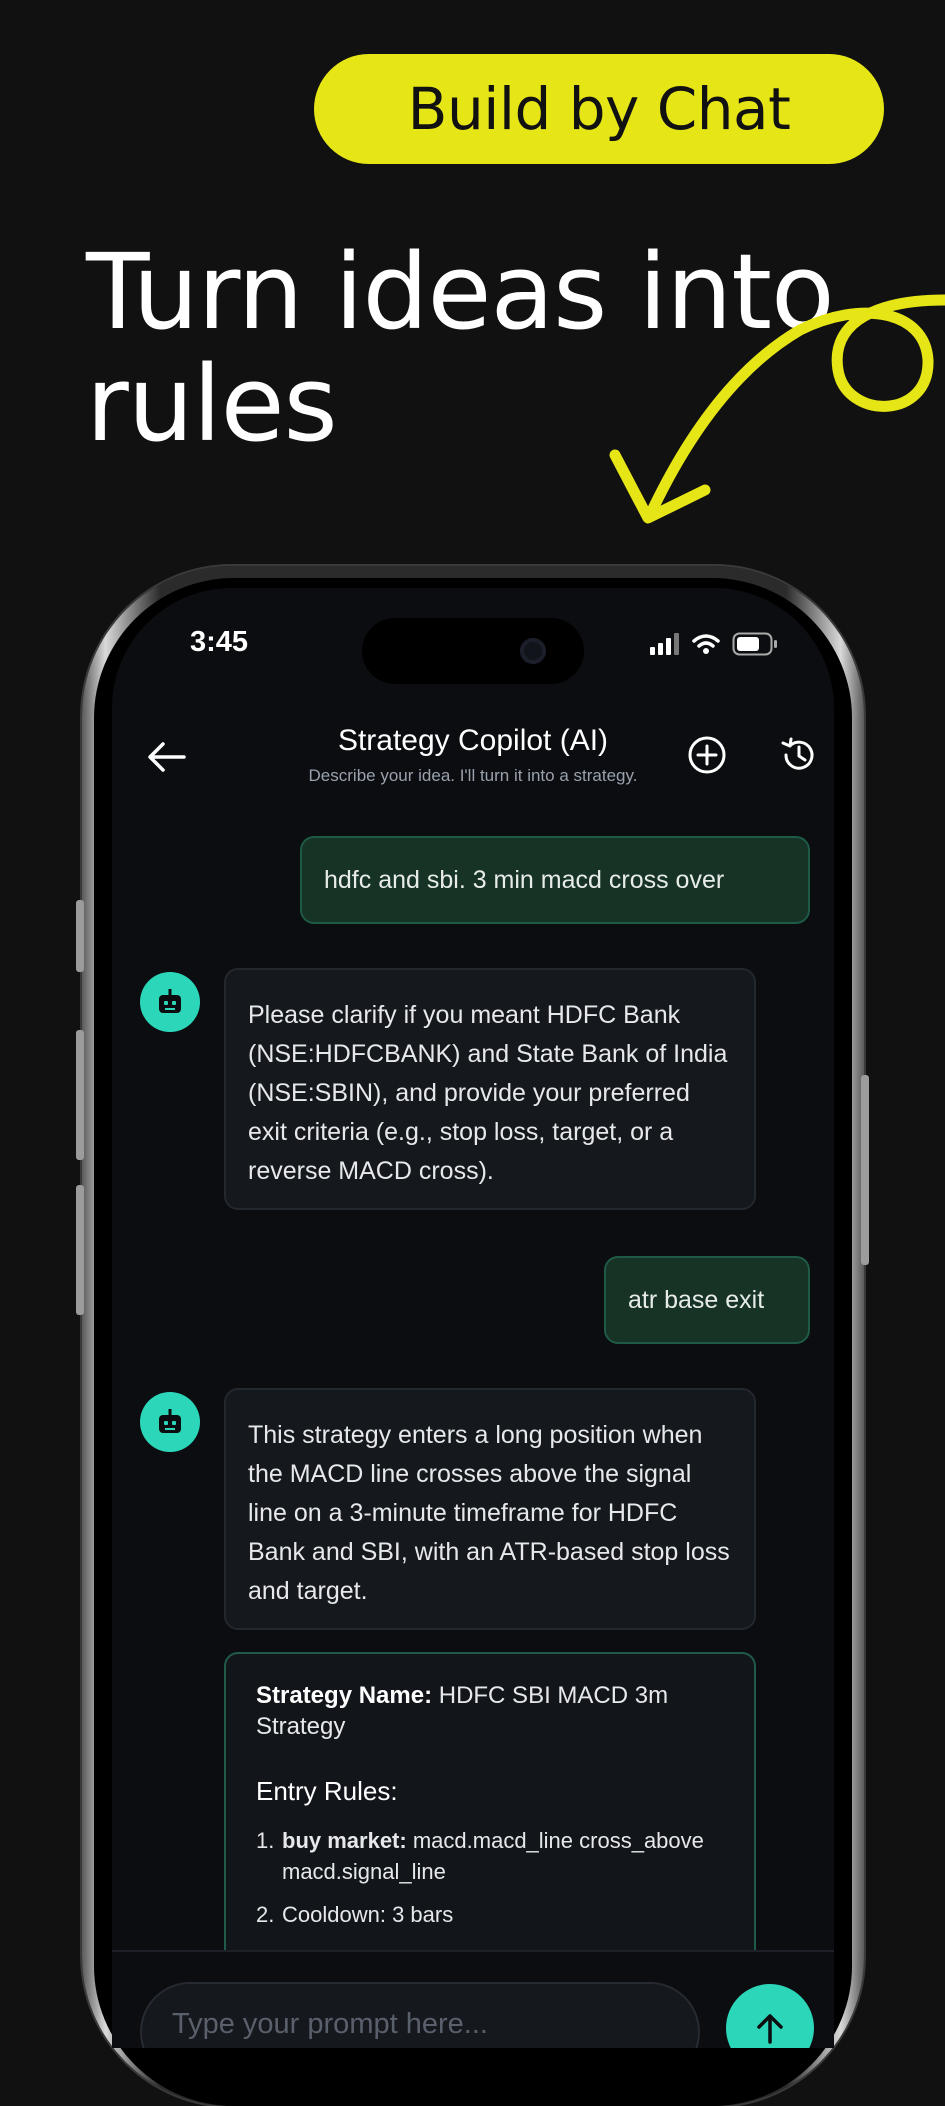 This screenshot has width=945, height=2106. I want to click on dynamic-island, so click(473, 651).